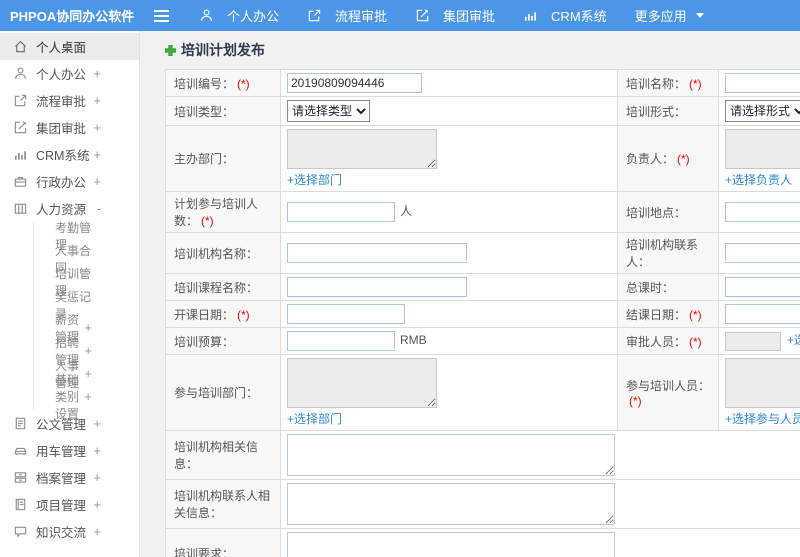 The width and height of the screenshot is (800, 557). What do you see at coordinates (347, 15) in the screenshot?
I see `nav-item-workflow-approval: 流程审批` at bounding box center [347, 15].